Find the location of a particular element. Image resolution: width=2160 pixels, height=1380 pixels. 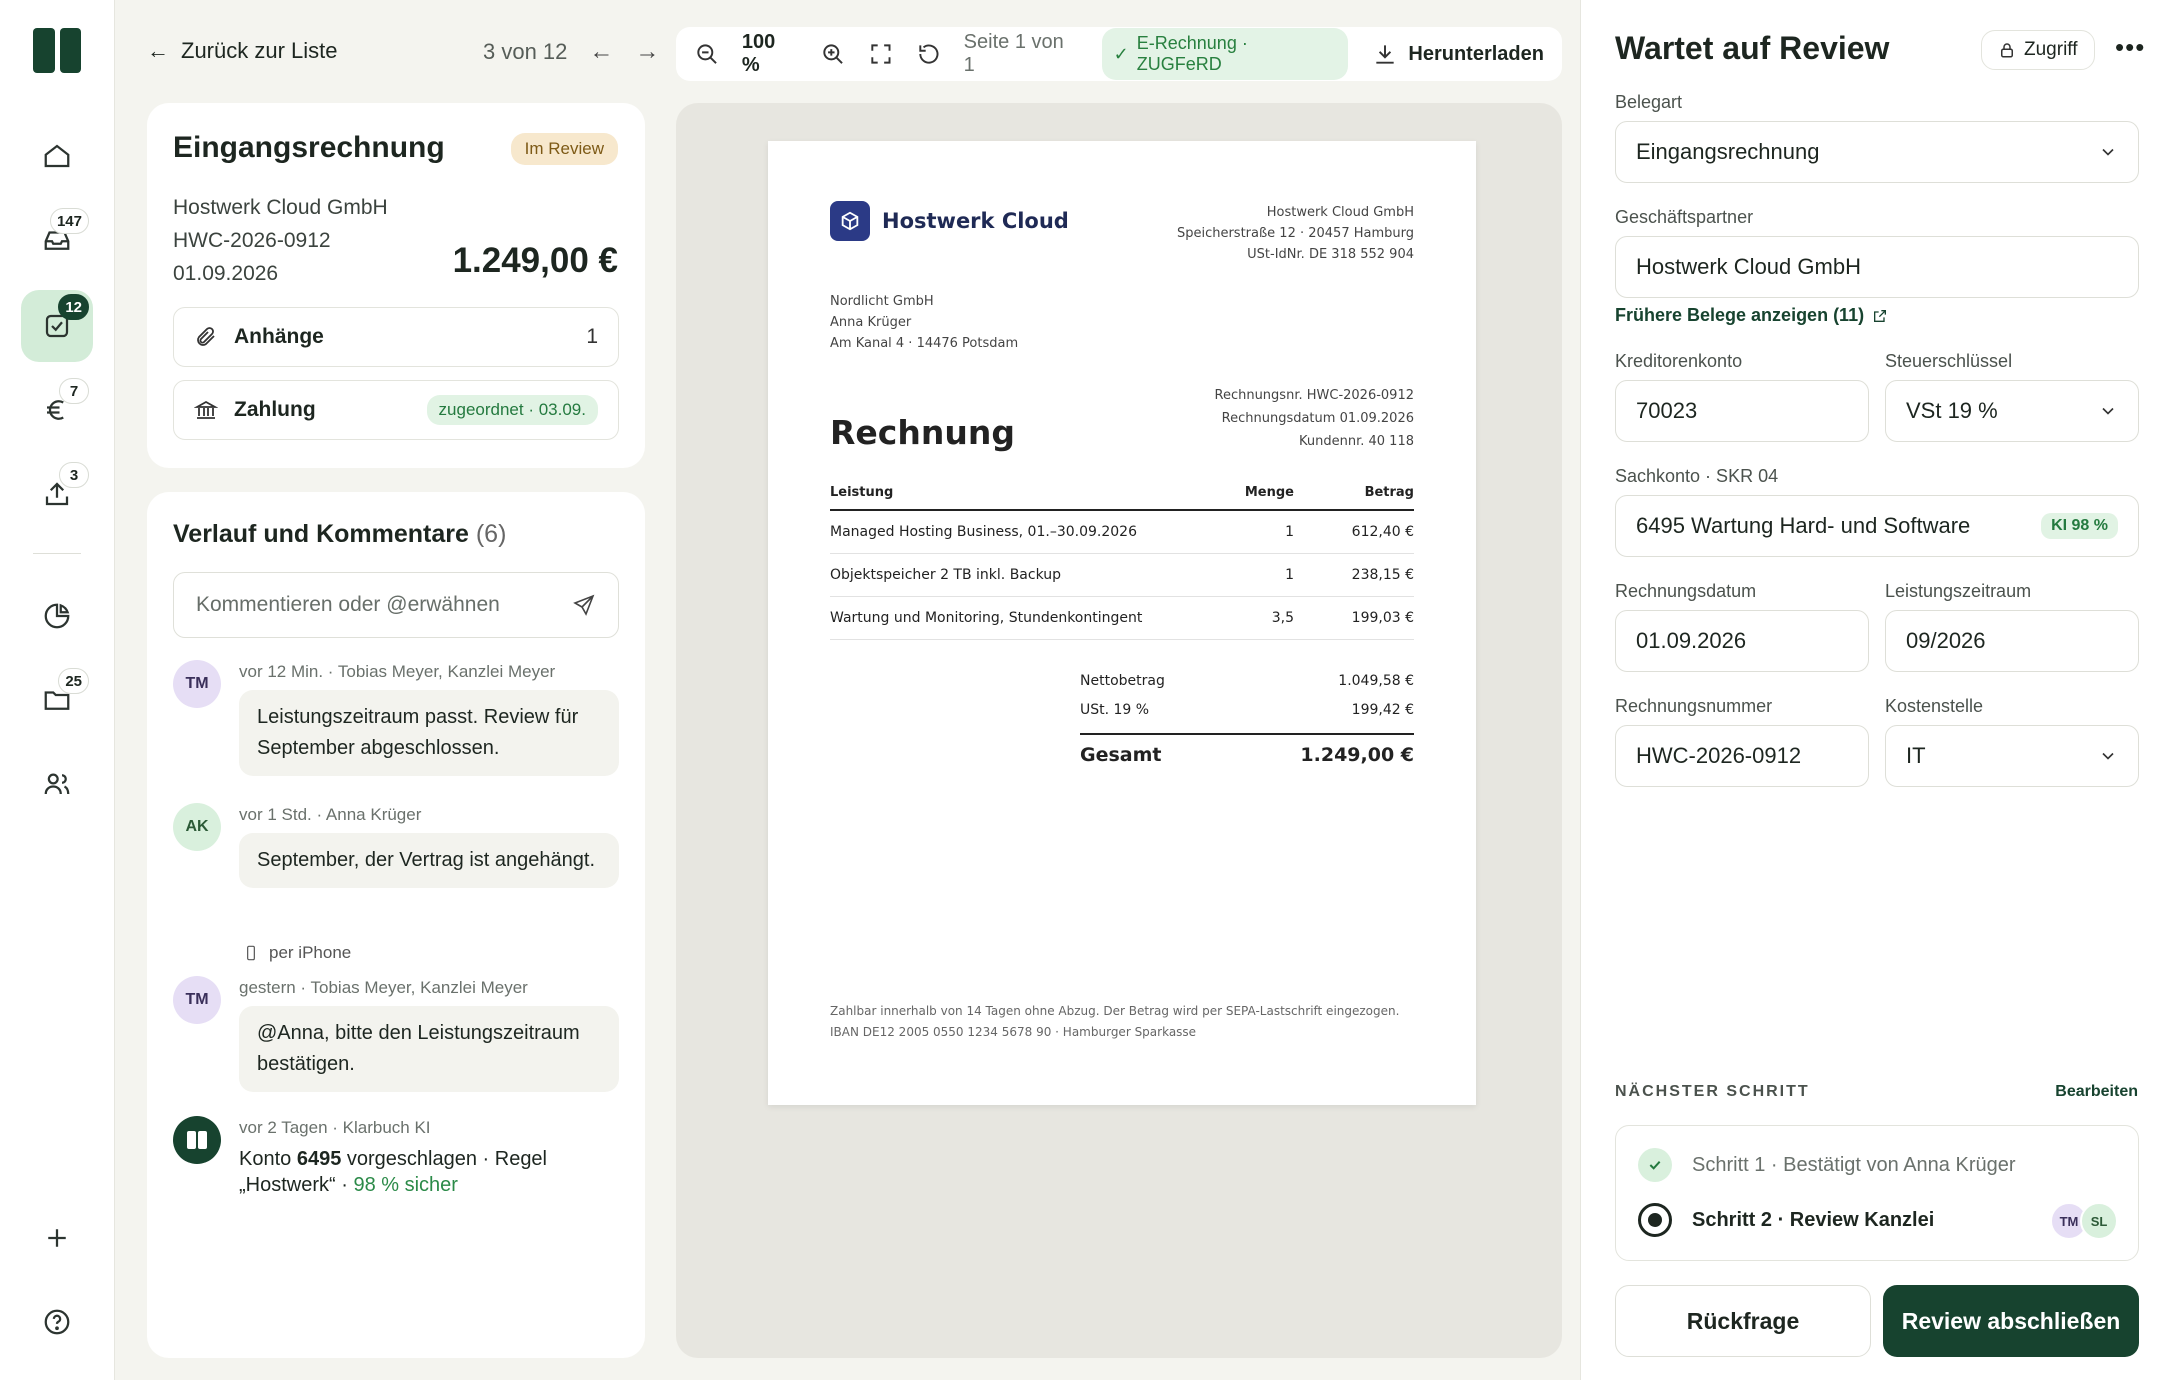

invoice-date: 01.09.2026 is located at coordinates (226, 273).